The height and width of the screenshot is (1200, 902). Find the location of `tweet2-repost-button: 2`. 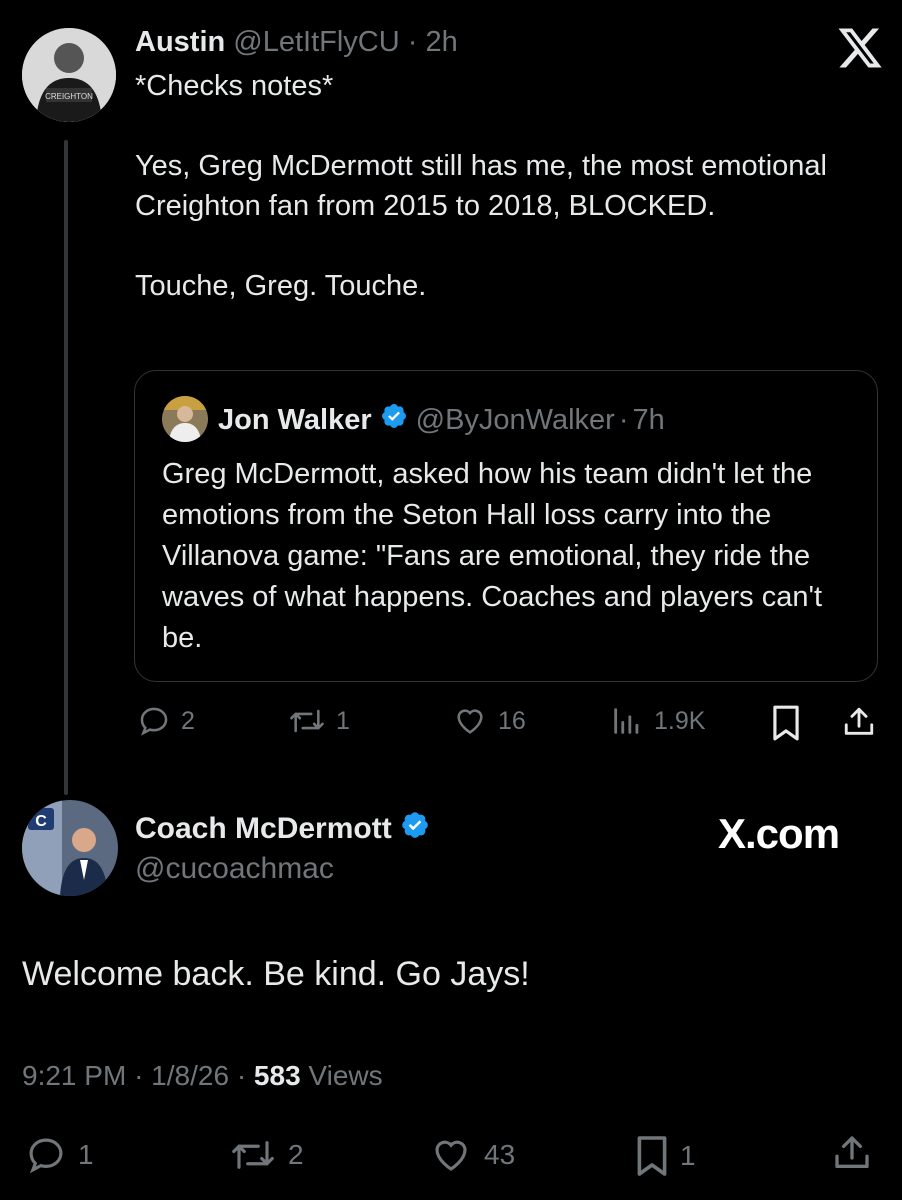

tweet2-repost-button: 2 is located at coordinates (266, 1155).